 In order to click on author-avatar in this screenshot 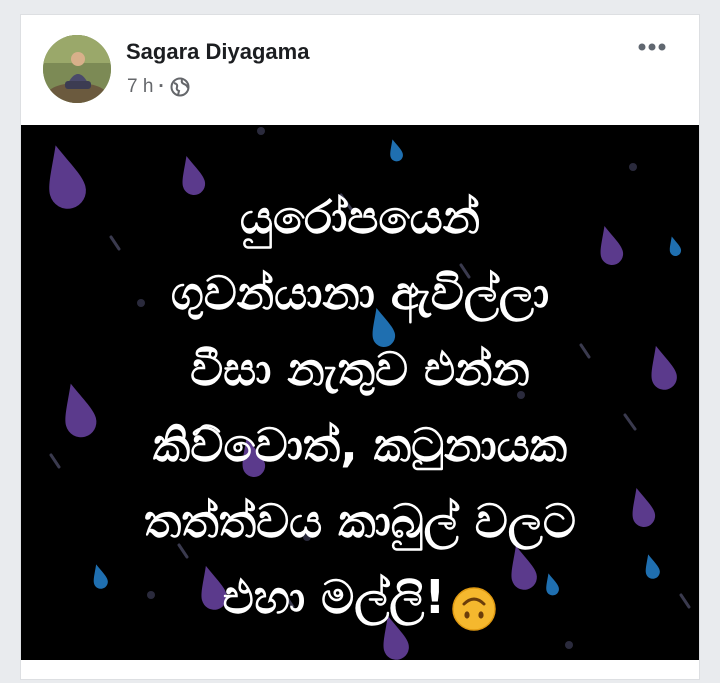, I will do `click(77, 69)`.